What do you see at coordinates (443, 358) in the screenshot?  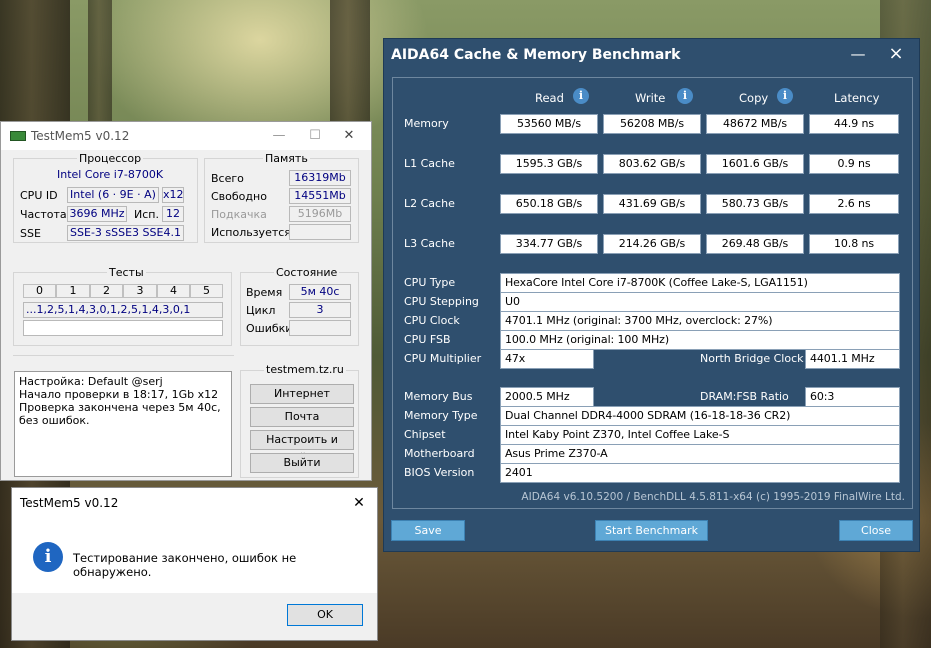 I see `cpu-multiplier-label: CPU Multiplier` at bounding box center [443, 358].